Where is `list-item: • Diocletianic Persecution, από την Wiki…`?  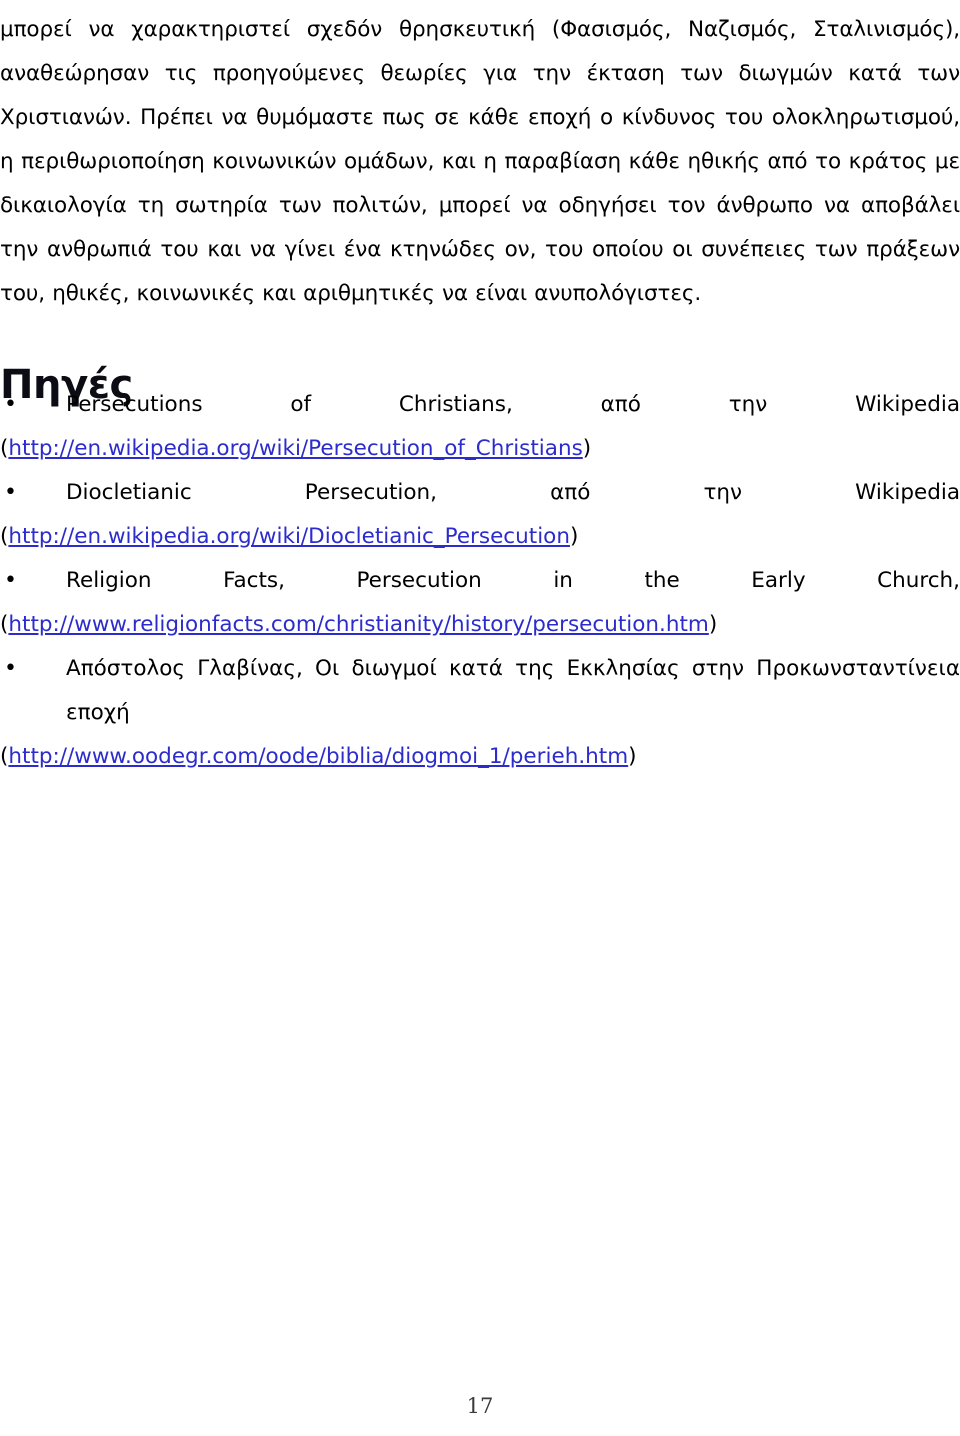
list-item: • Diocletianic Persecution, από την Wiki… is located at coordinates (480, 515).